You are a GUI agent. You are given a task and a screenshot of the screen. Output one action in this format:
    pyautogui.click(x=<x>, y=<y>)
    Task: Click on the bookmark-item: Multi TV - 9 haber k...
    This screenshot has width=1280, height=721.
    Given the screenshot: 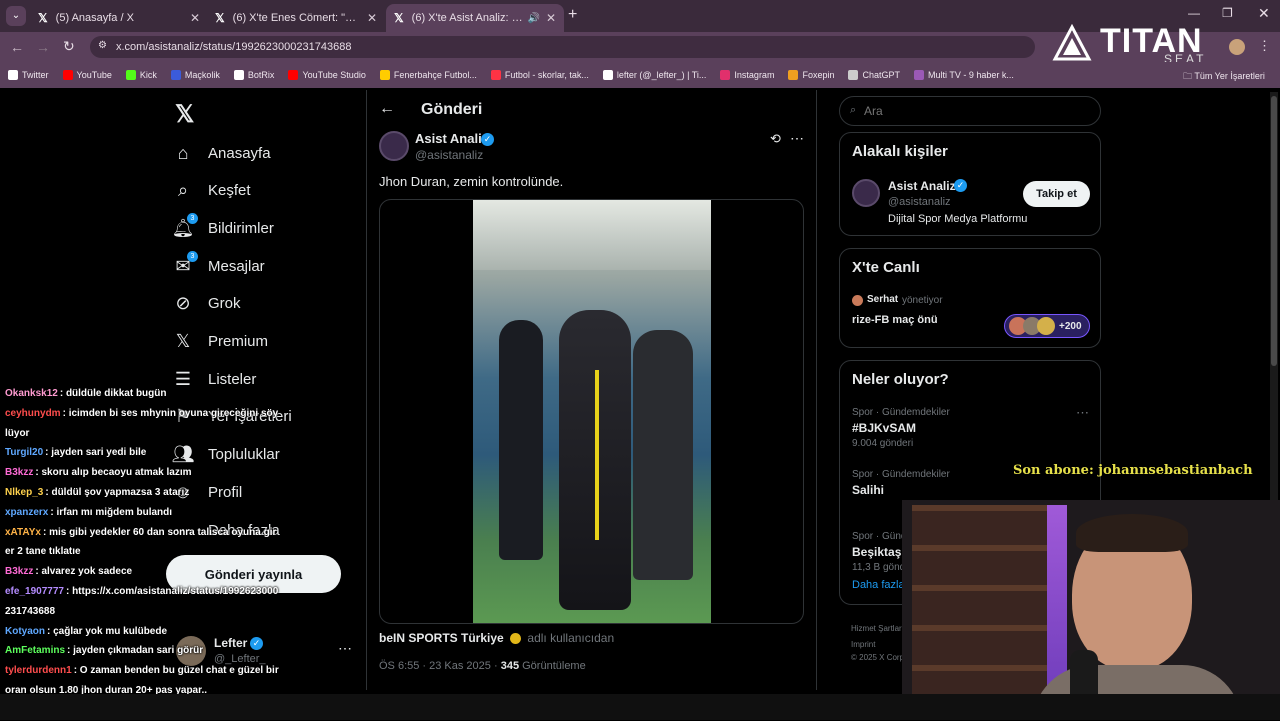 What is the action you would take?
    pyautogui.click(x=964, y=75)
    